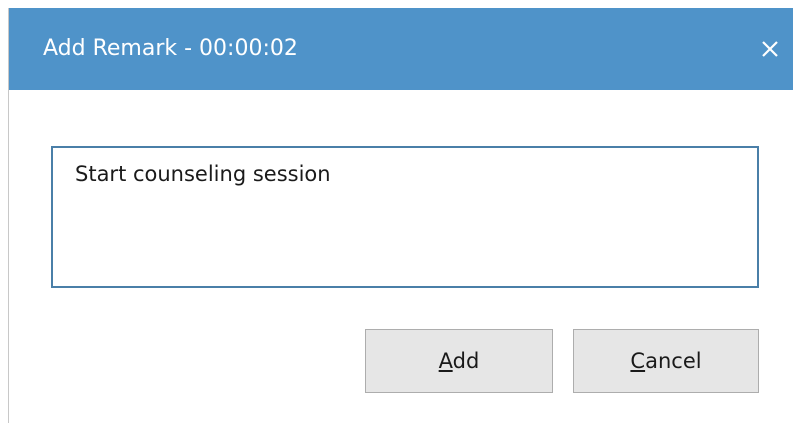  What do you see at coordinates (673, 361) in the screenshot?
I see `cancel-button-label: ancel` at bounding box center [673, 361].